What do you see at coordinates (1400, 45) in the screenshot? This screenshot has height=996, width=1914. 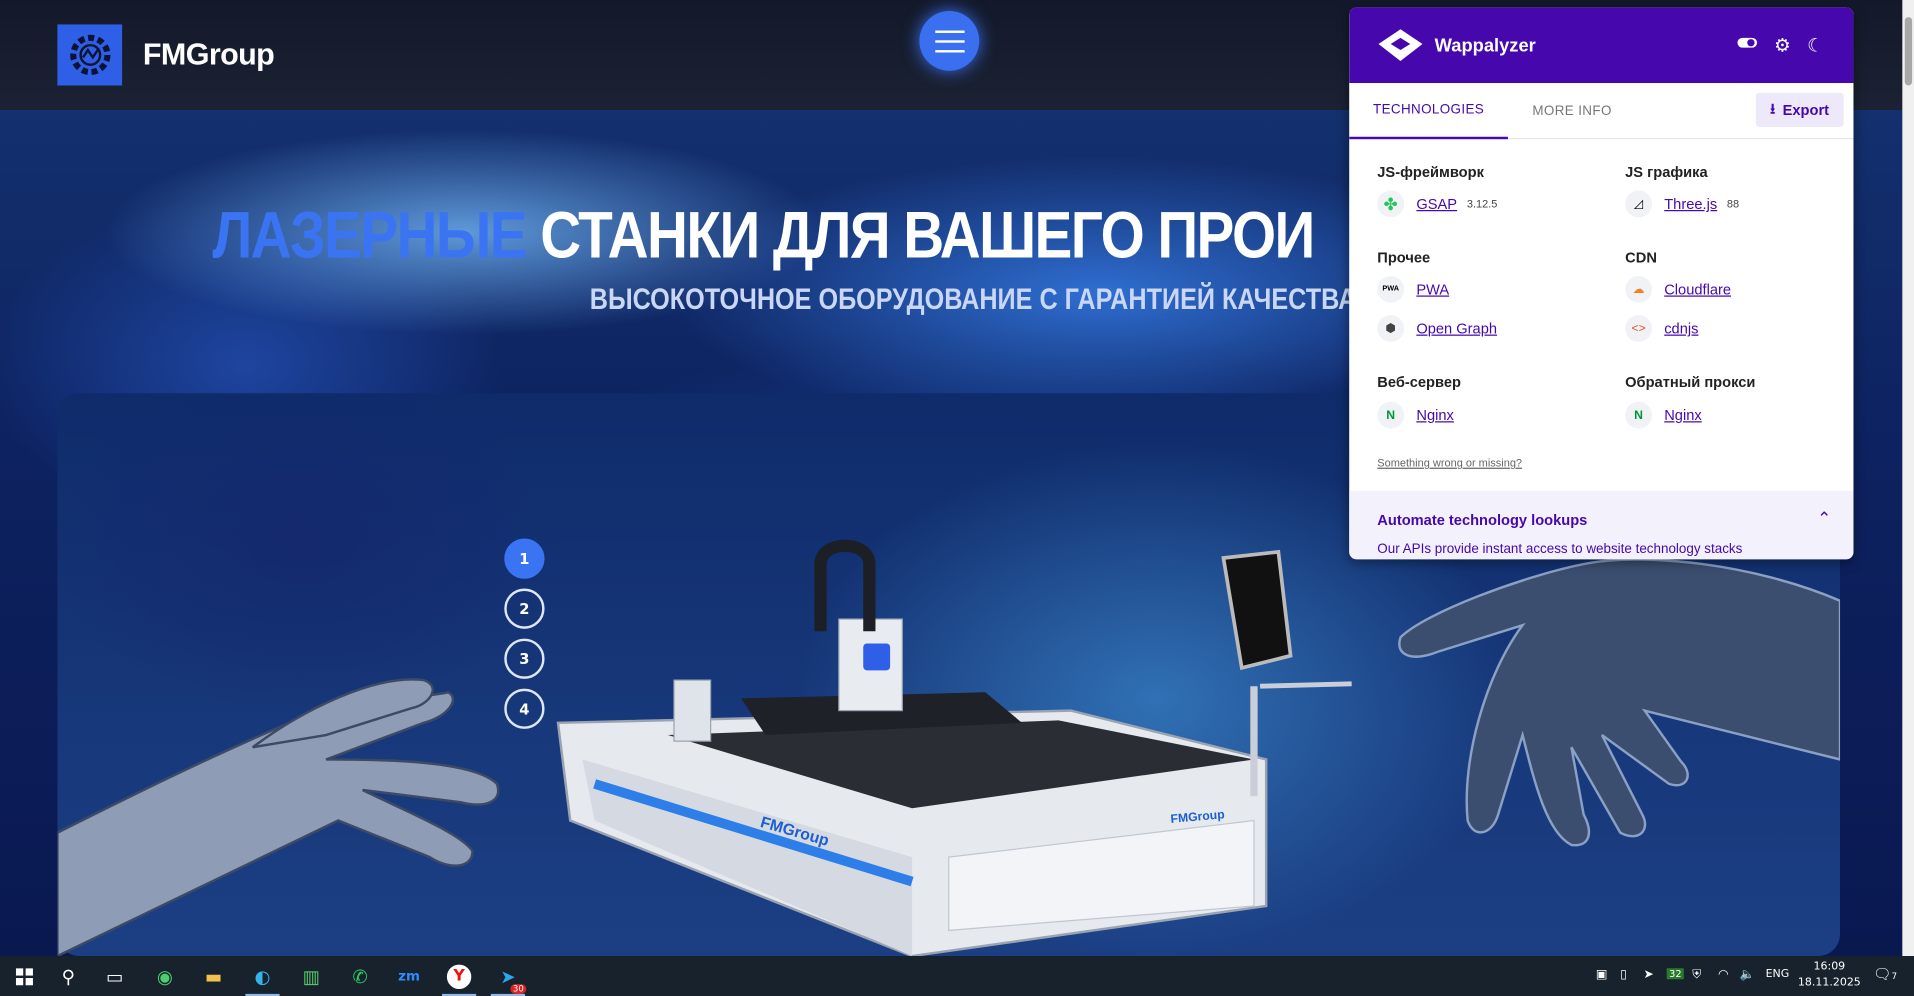 I see `wappalyzer-logo-icon` at bounding box center [1400, 45].